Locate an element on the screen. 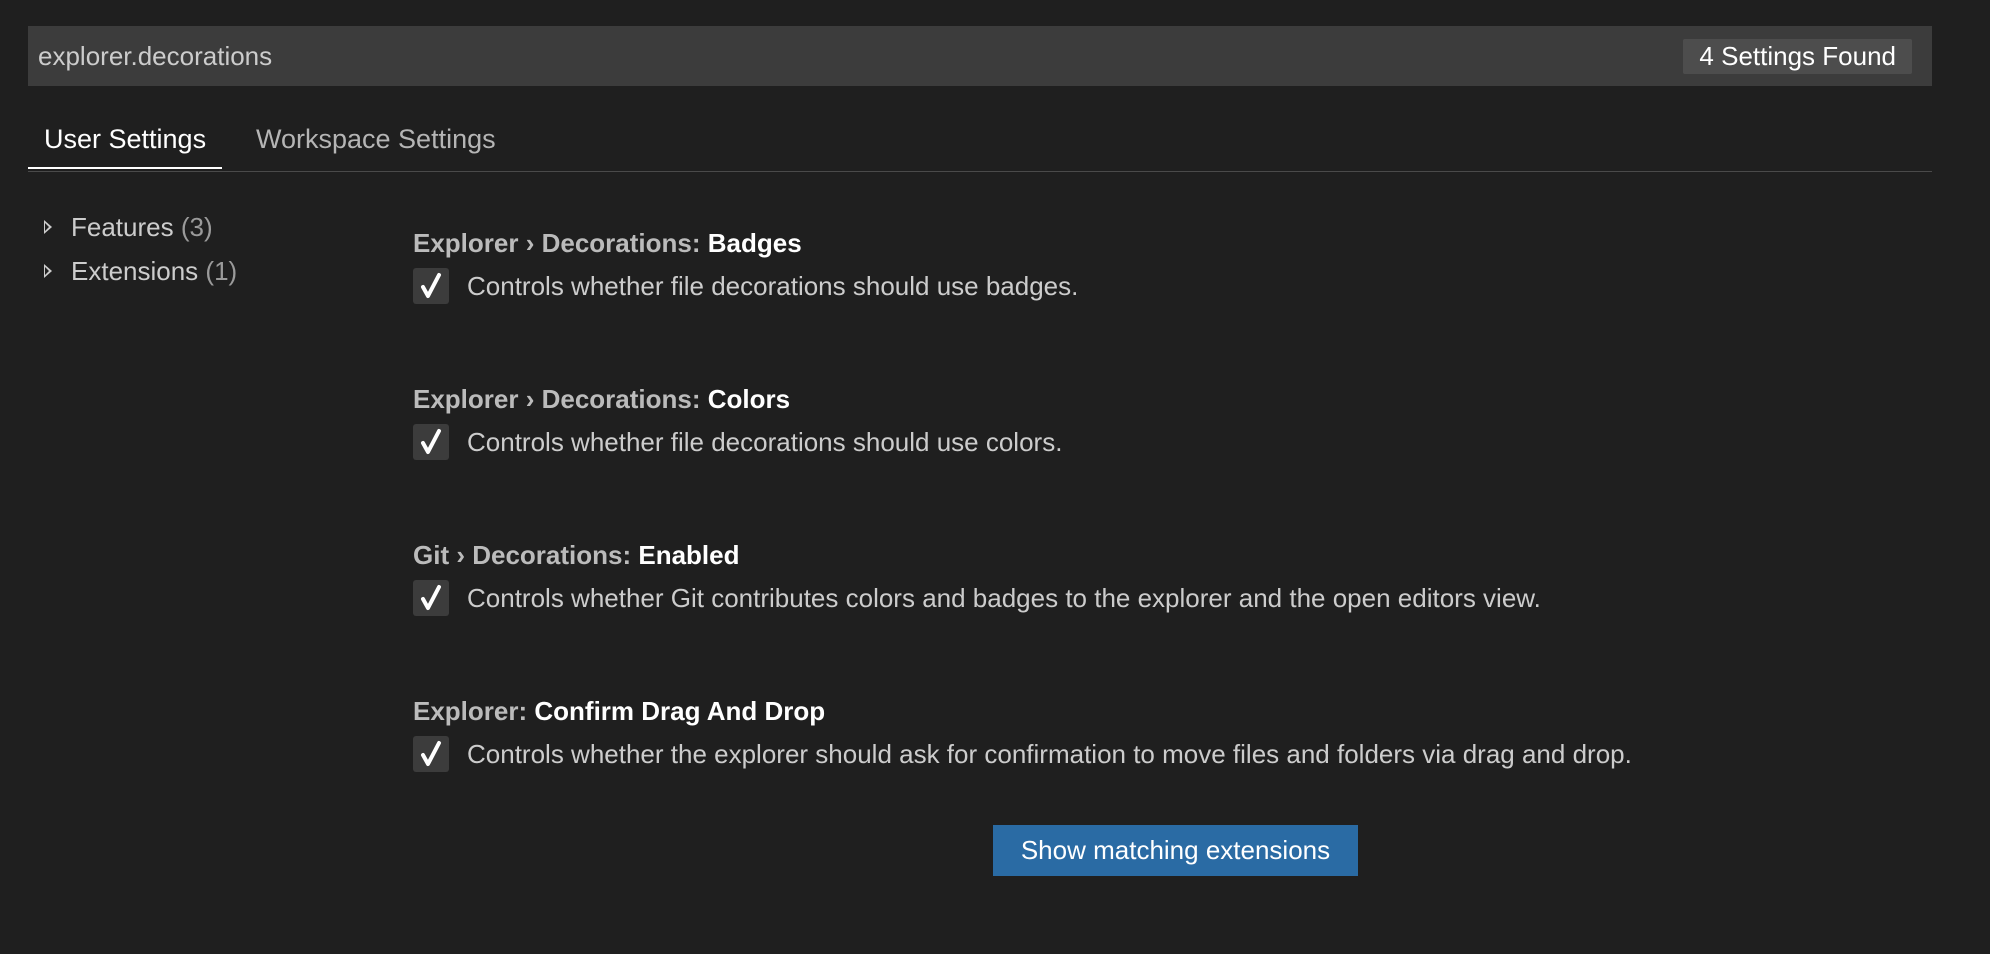 The width and height of the screenshot is (1990, 954). setting-title: Explorer: Confirm Drag And Drop is located at coordinates (1163, 711).